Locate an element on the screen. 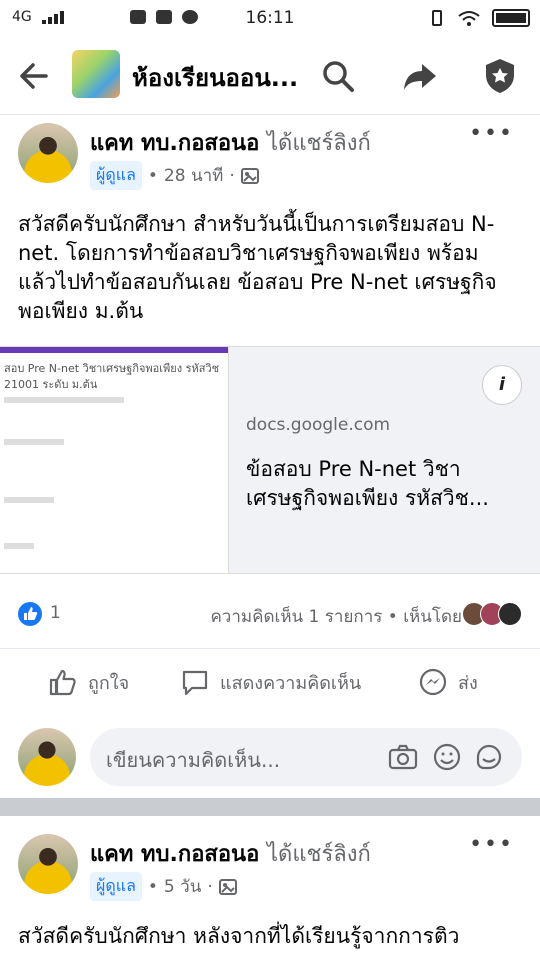 The height and width of the screenshot is (960, 540). thumb-code: 21001 ระดับ ม.ต้น is located at coordinates (51, 384).